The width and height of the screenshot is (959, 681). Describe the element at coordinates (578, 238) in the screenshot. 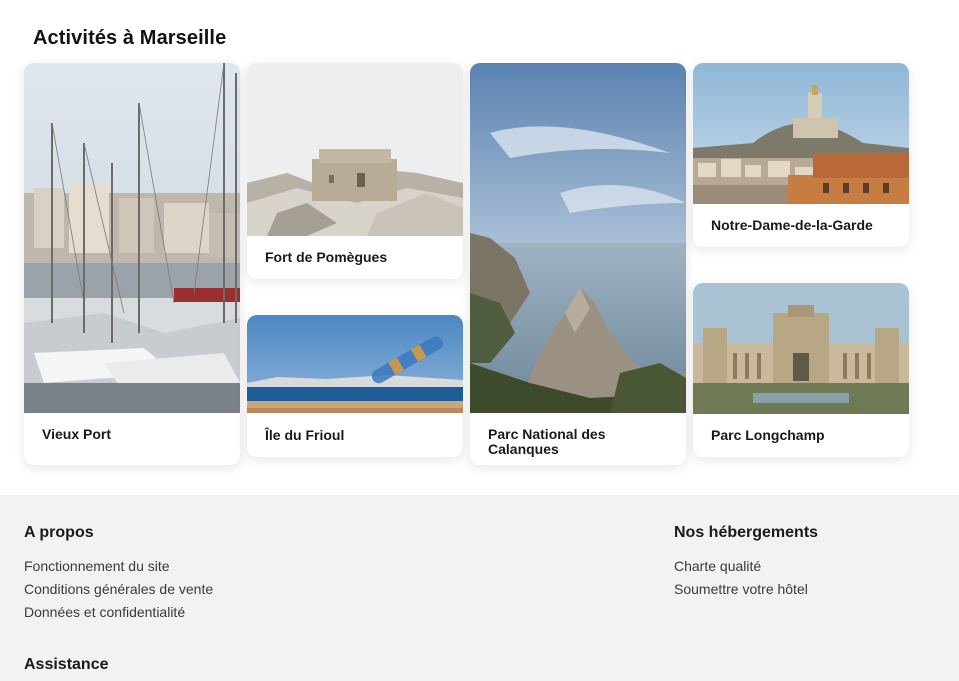

I see `calanques-photo` at that location.